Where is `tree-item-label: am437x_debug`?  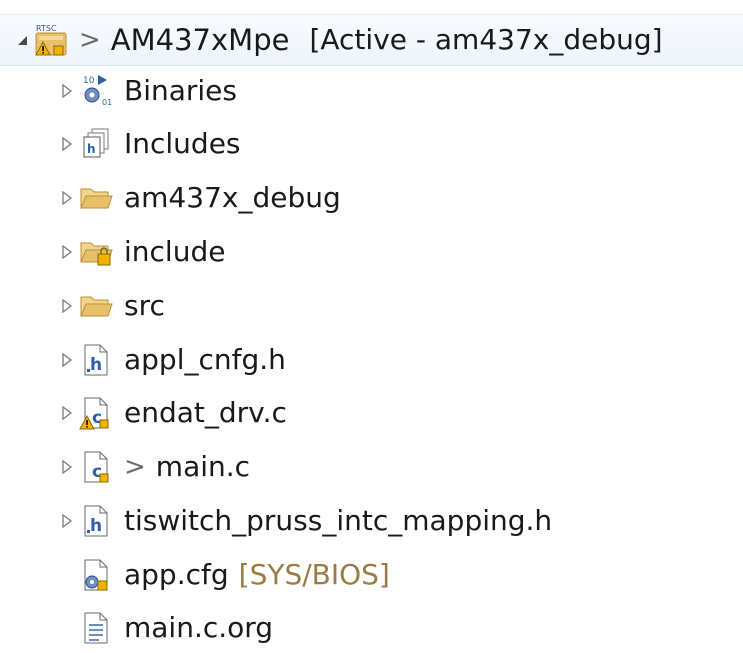
tree-item-label: am437x_debug is located at coordinates (232, 197).